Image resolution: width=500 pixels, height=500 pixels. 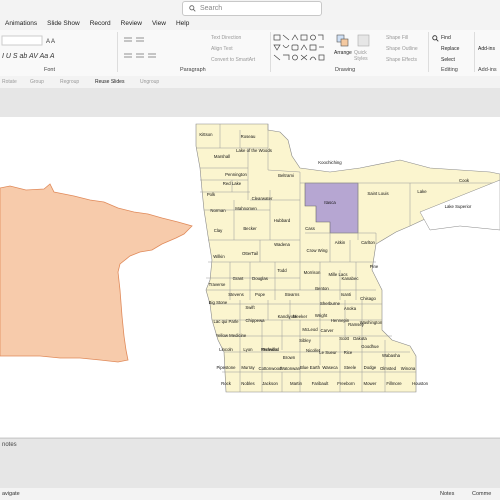 I want to click on county-label-rock: Rock, so click(x=226, y=383).